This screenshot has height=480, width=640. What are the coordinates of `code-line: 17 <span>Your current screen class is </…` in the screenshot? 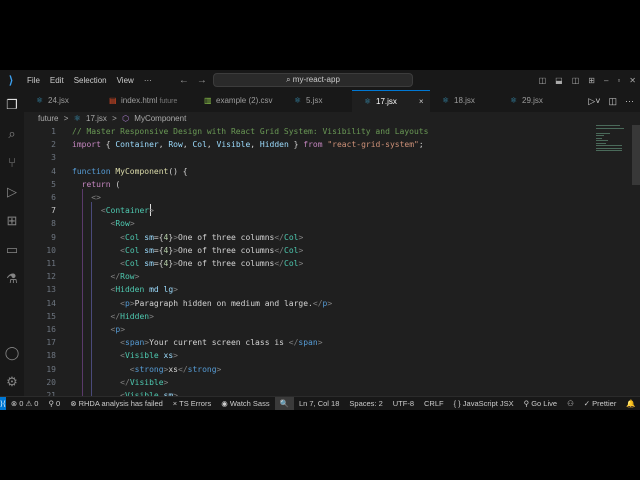 It's located at (304, 342).